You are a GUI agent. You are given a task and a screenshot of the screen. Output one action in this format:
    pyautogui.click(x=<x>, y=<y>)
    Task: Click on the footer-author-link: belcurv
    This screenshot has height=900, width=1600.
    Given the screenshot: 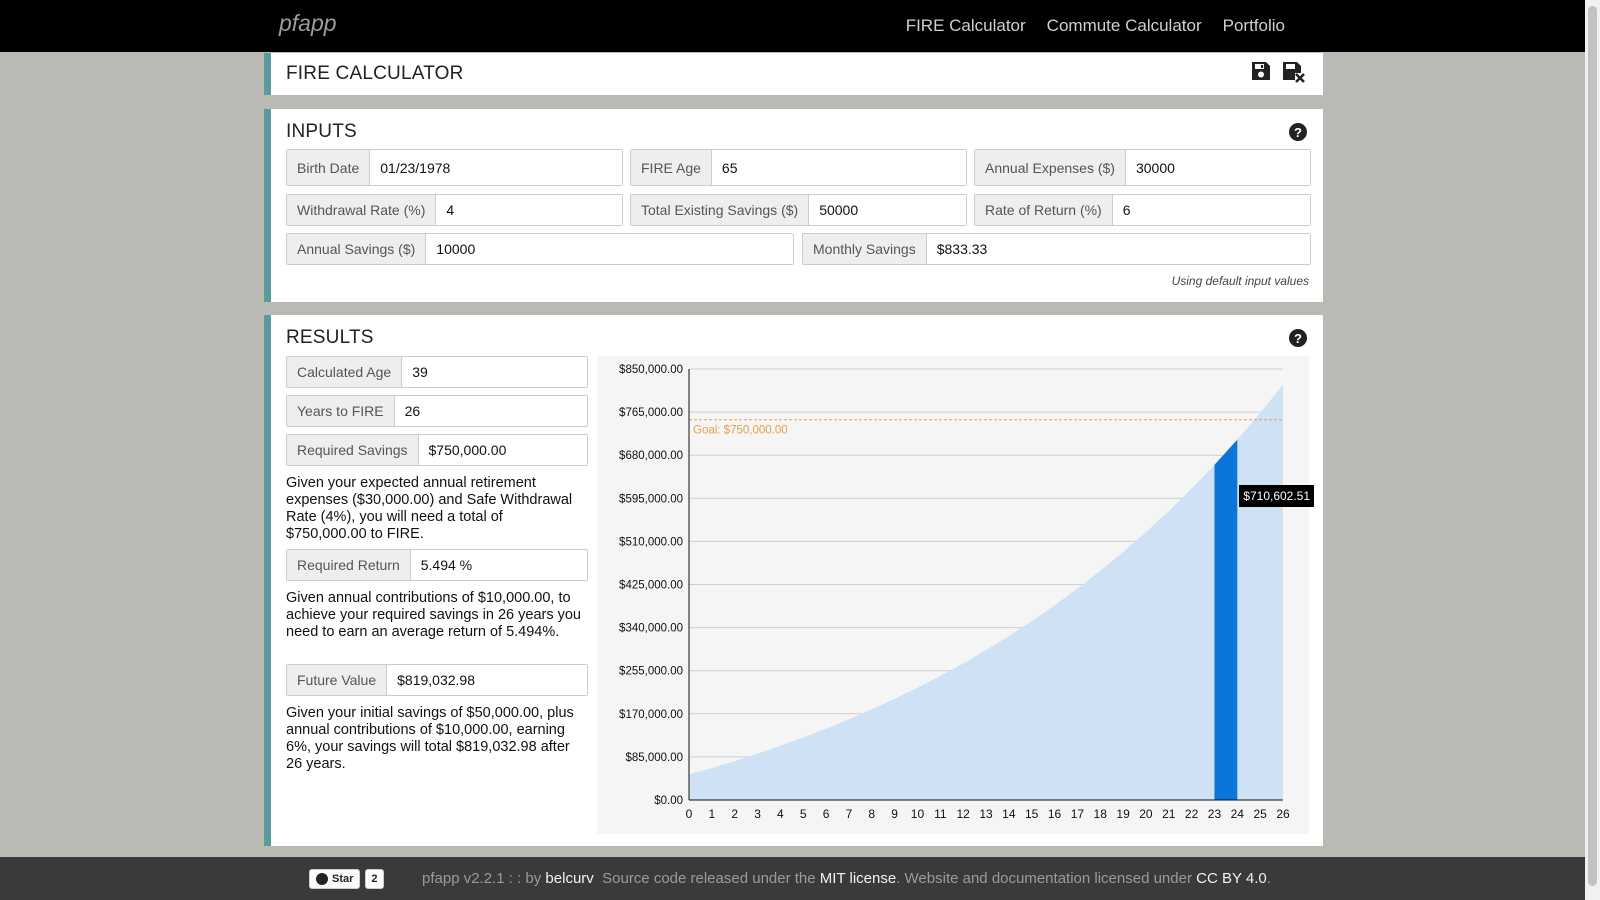 What is the action you would take?
    pyautogui.click(x=569, y=878)
    